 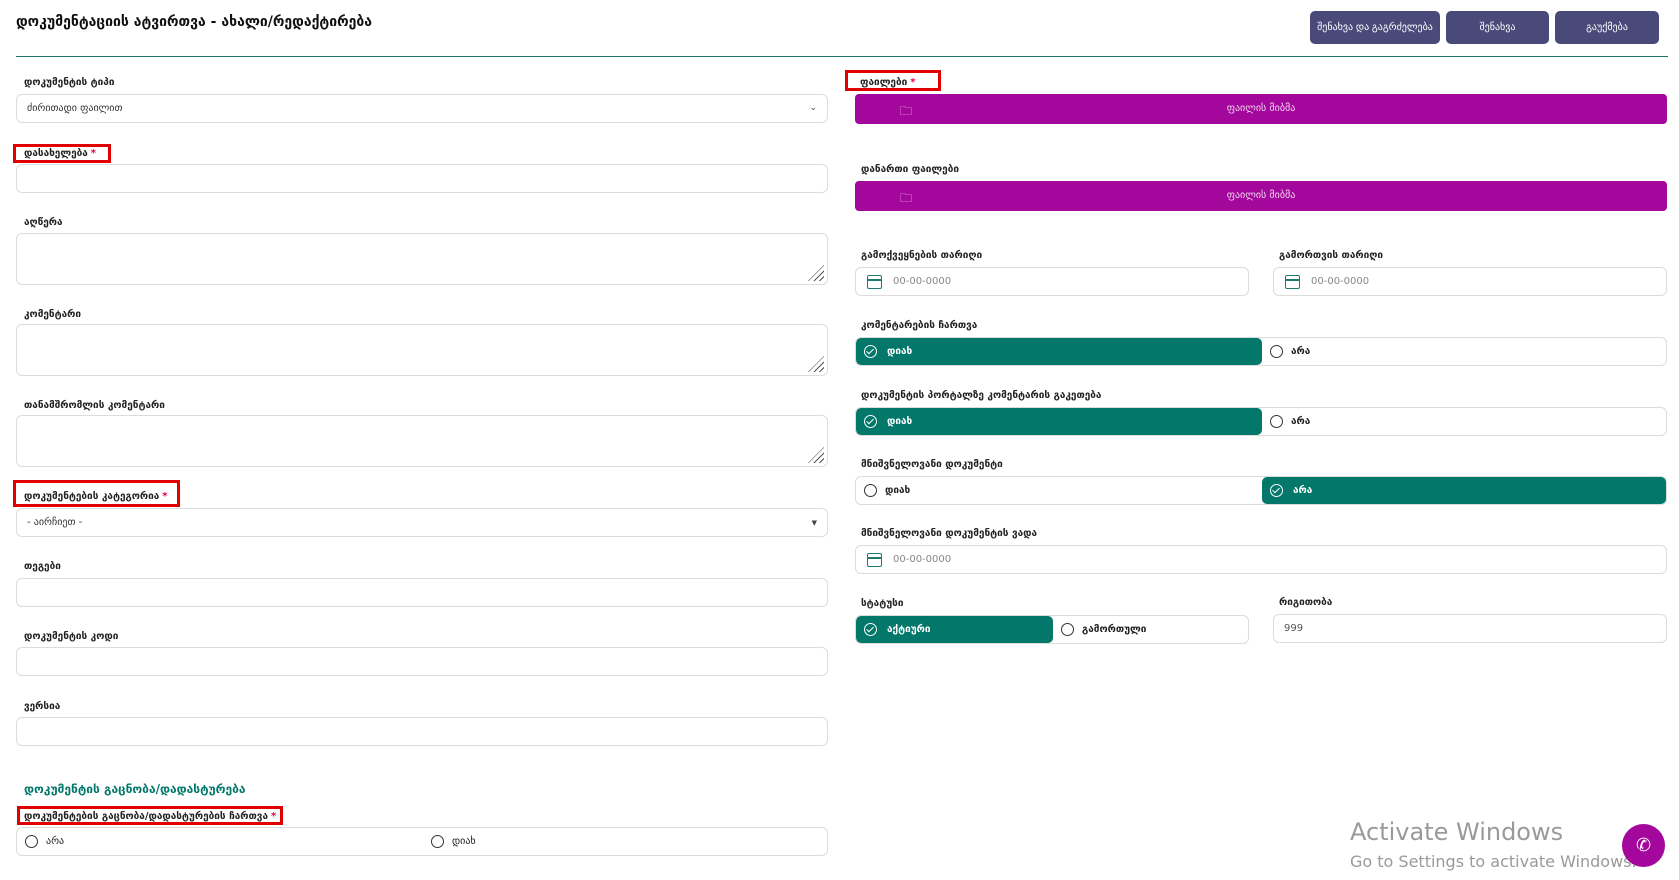 I want to click on version-input, so click(x=422, y=731).